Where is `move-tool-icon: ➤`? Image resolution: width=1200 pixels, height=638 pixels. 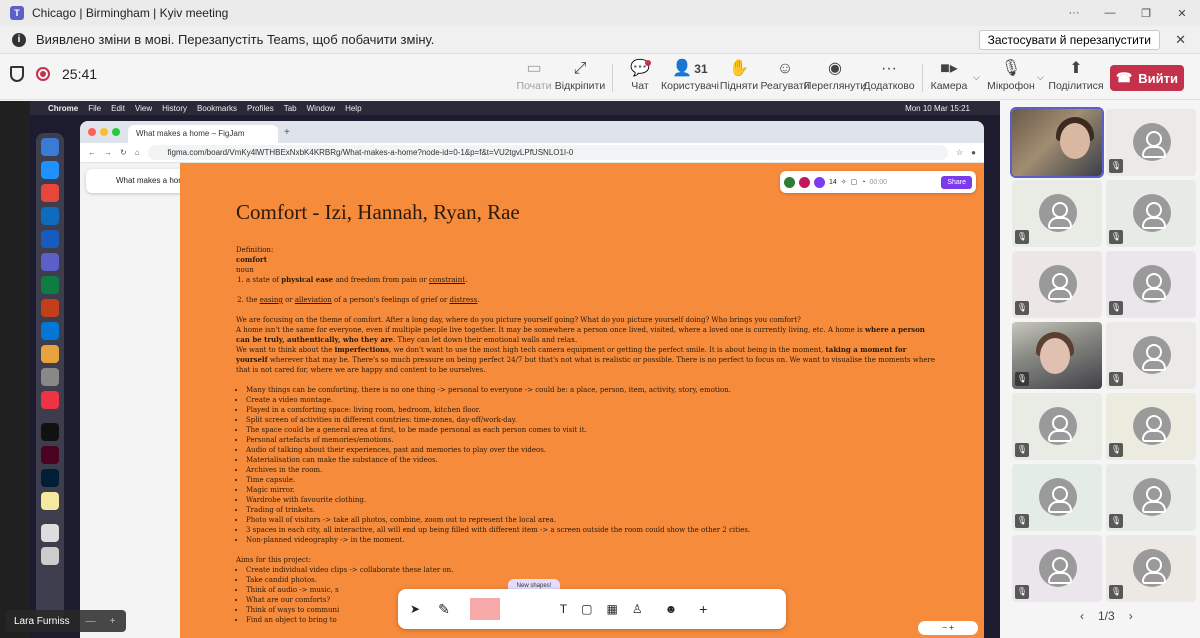
move-tool-icon: ➤ is located at coordinates (415, 609).